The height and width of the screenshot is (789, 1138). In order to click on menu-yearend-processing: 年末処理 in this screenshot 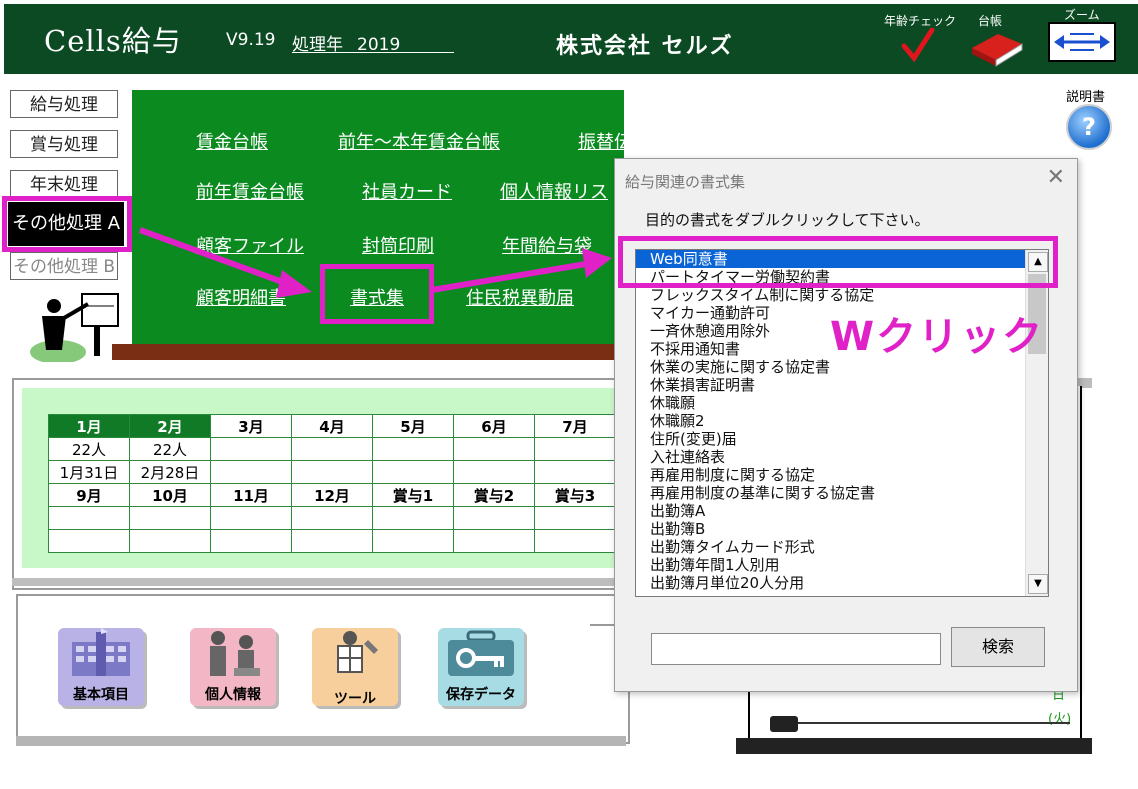, I will do `click(64, 184)`.